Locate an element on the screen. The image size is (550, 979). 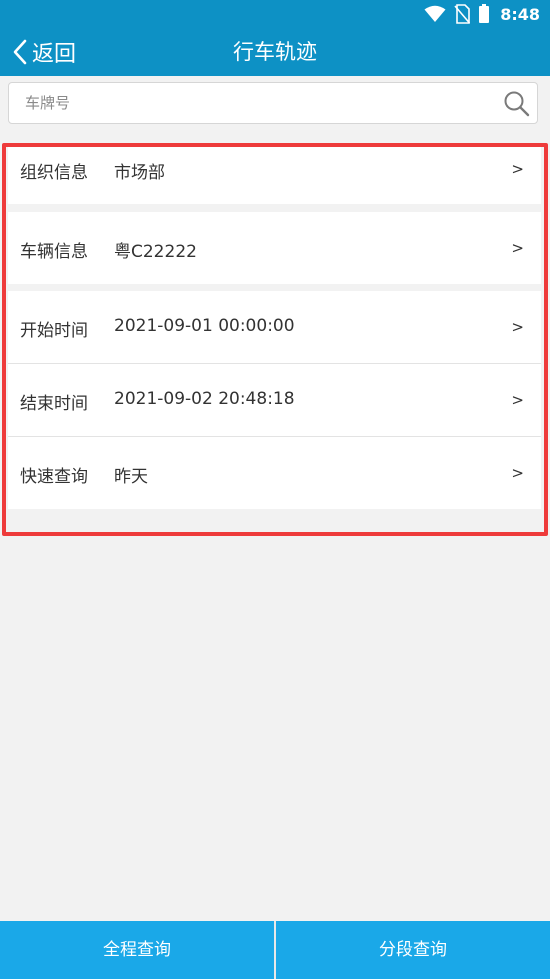
org-info-row: 组织信息 市场部 > is located at coordinates (274, 175).